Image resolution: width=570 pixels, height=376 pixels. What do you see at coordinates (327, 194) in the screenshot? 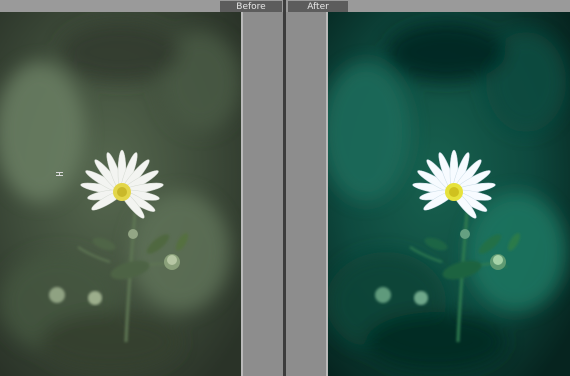
I see `after-frame-edge` at bounding box center [327, 194].